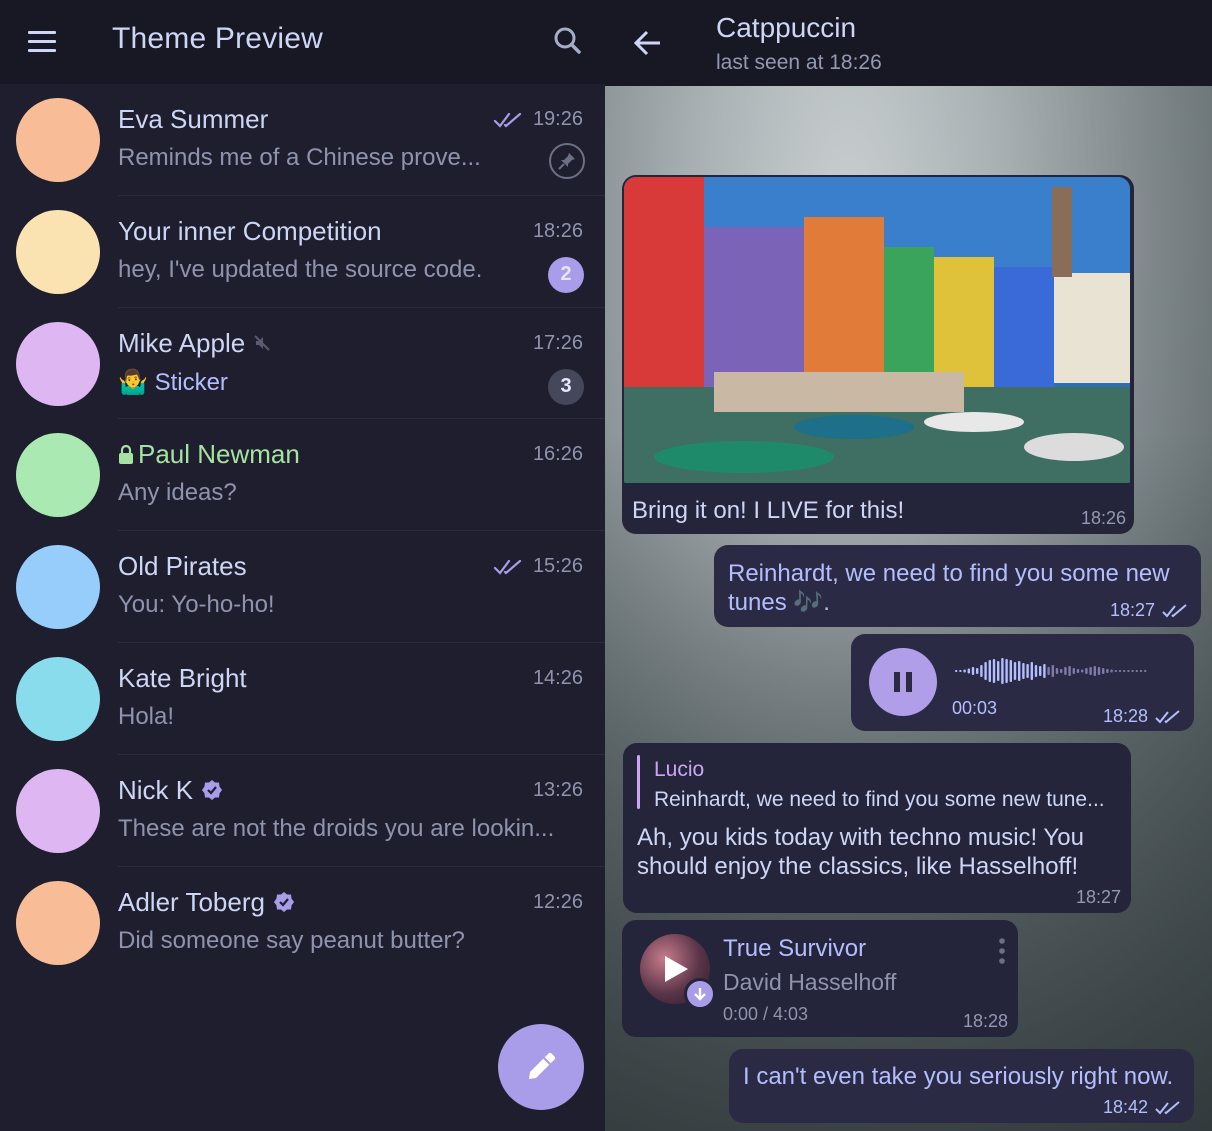  What do you see at coordinates (209, 454) in the screenshot?
I see `chat-name-wrap: Paul Newman` at bounding box center [209, 454].